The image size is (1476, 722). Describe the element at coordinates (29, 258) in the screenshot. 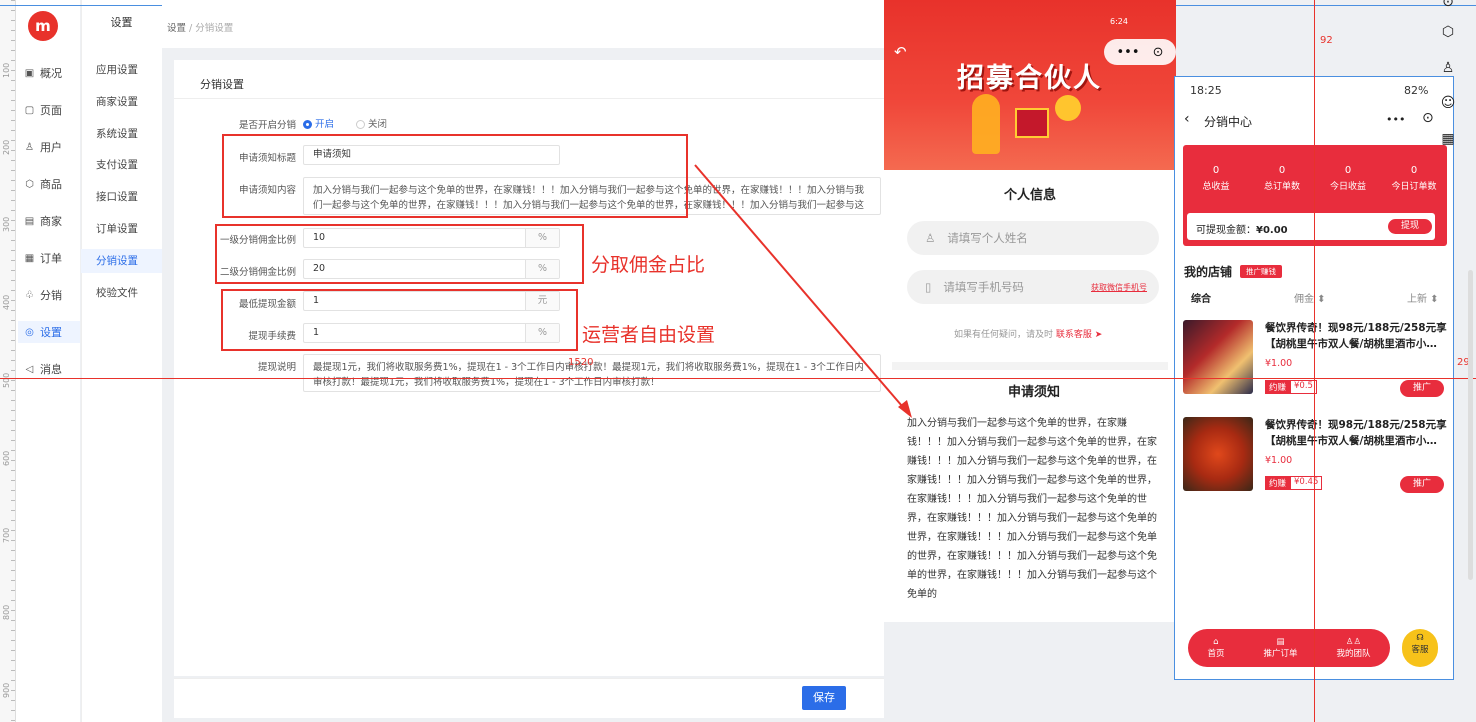

I see `order-icon: ▦` at that location.